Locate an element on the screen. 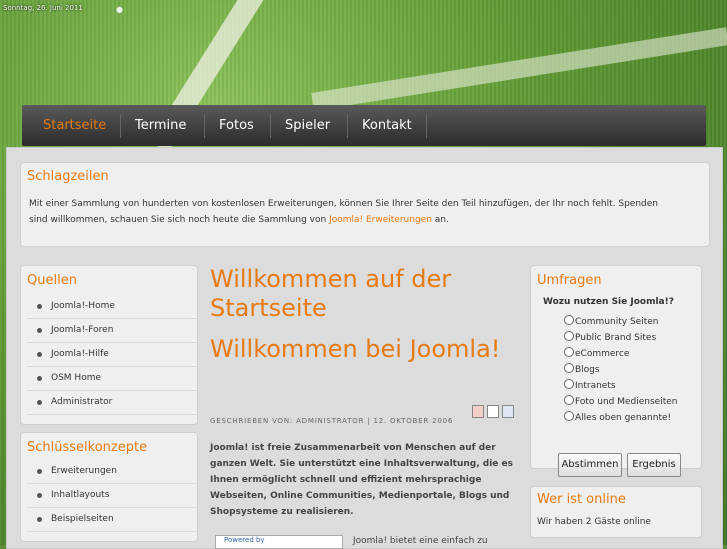 The image size is (727, 549). headlines-title: Schlagzeilen is located at coordinates (68, 176).